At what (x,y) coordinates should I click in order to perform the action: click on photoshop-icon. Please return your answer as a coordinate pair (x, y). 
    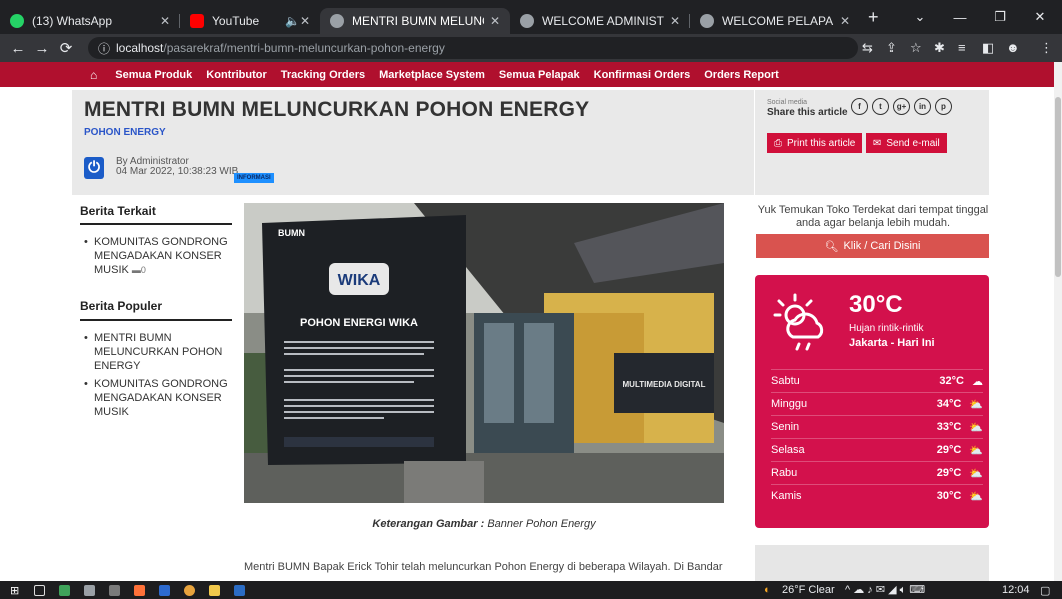
    Looking at the image, I should click on (165, 590).